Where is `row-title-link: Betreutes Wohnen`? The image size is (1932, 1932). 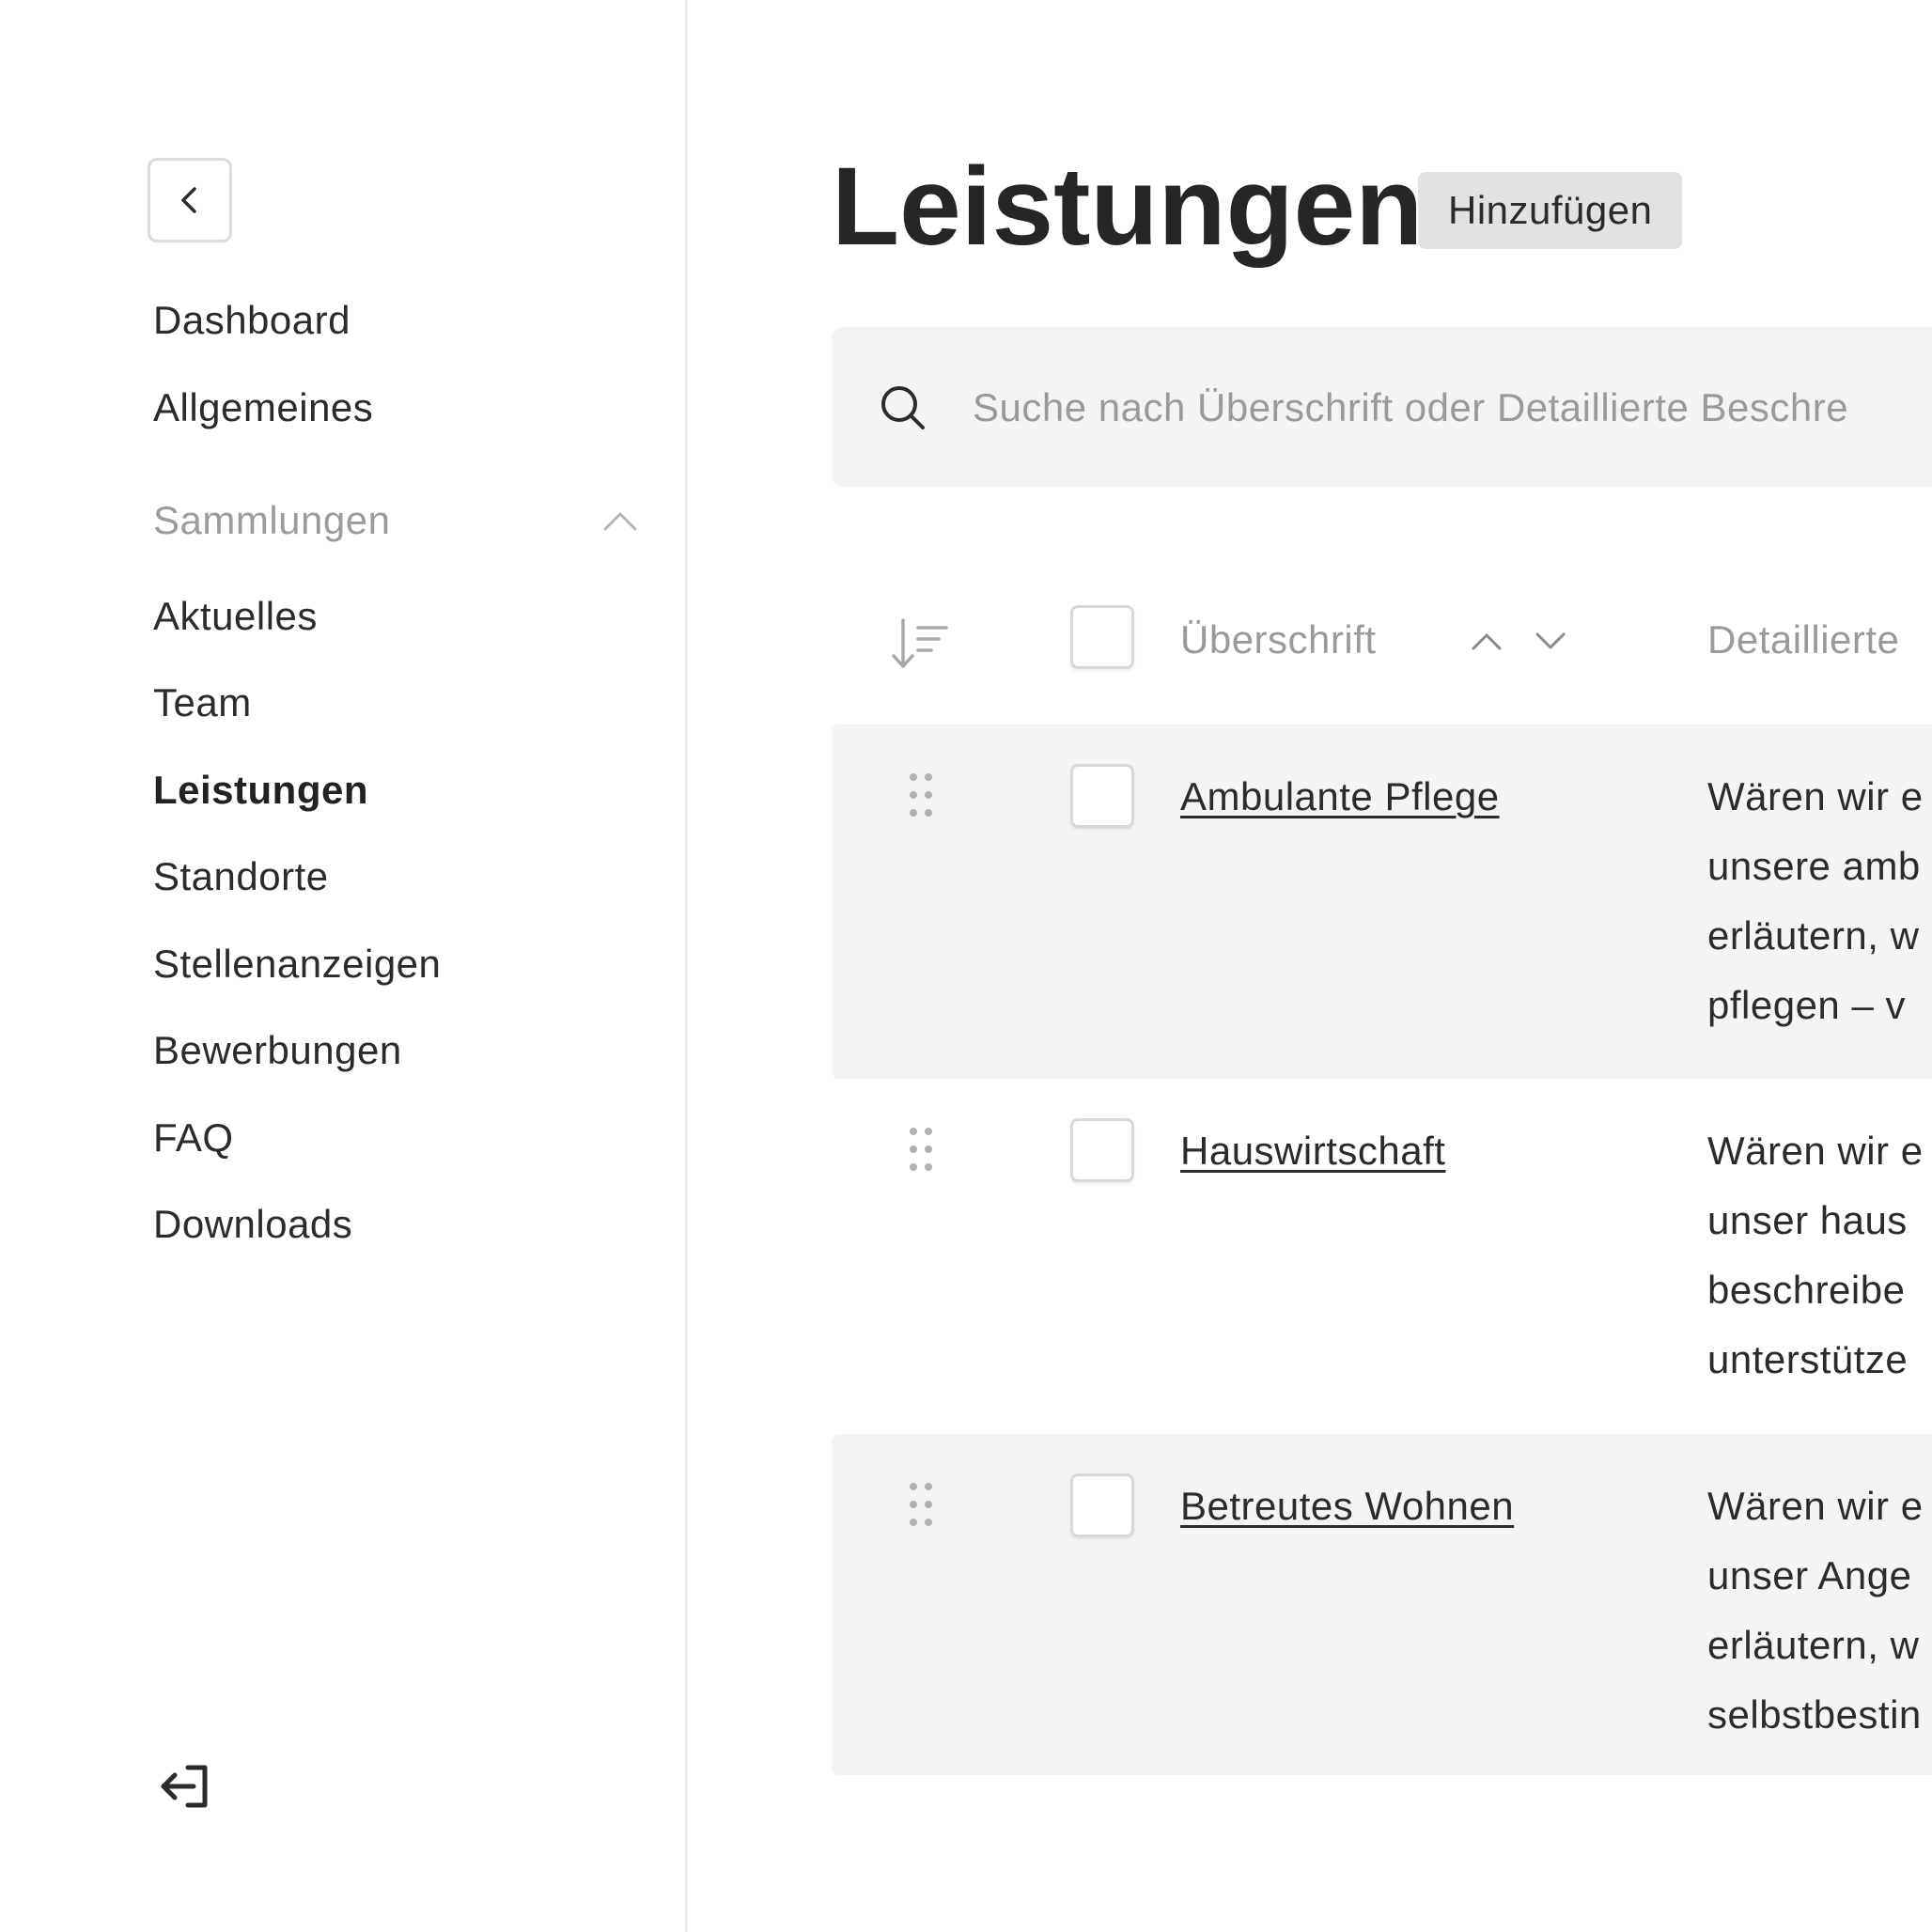 row-title-link: Betreutes Wohnen is located at coordinates (1347, 1506).